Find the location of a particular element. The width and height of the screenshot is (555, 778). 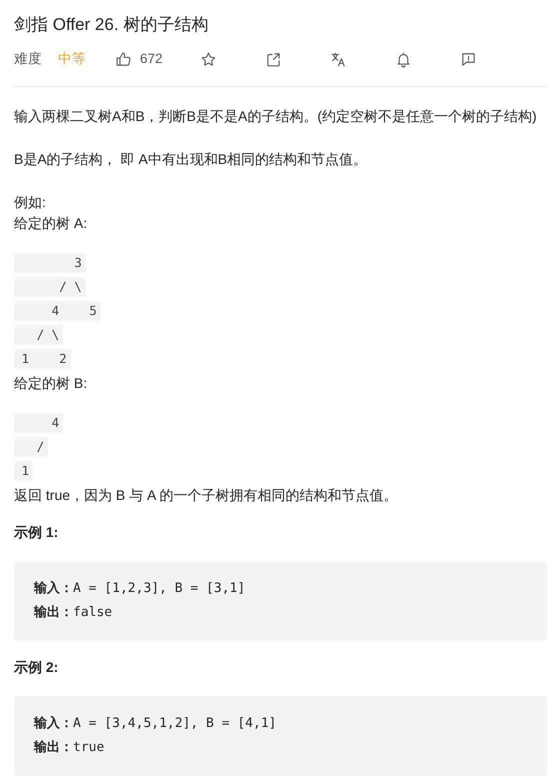

text-line: 给定的树 A: is located at coordinates (51, 224).